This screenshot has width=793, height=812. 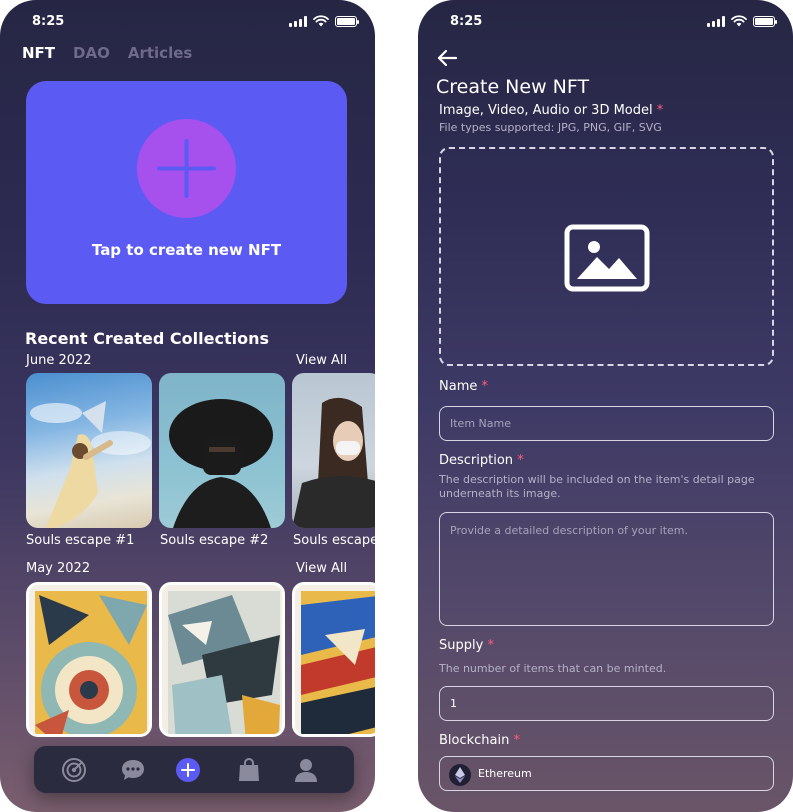 I want to click on supply-hint: The number of items that can be minted., so click(x=553, y=668).